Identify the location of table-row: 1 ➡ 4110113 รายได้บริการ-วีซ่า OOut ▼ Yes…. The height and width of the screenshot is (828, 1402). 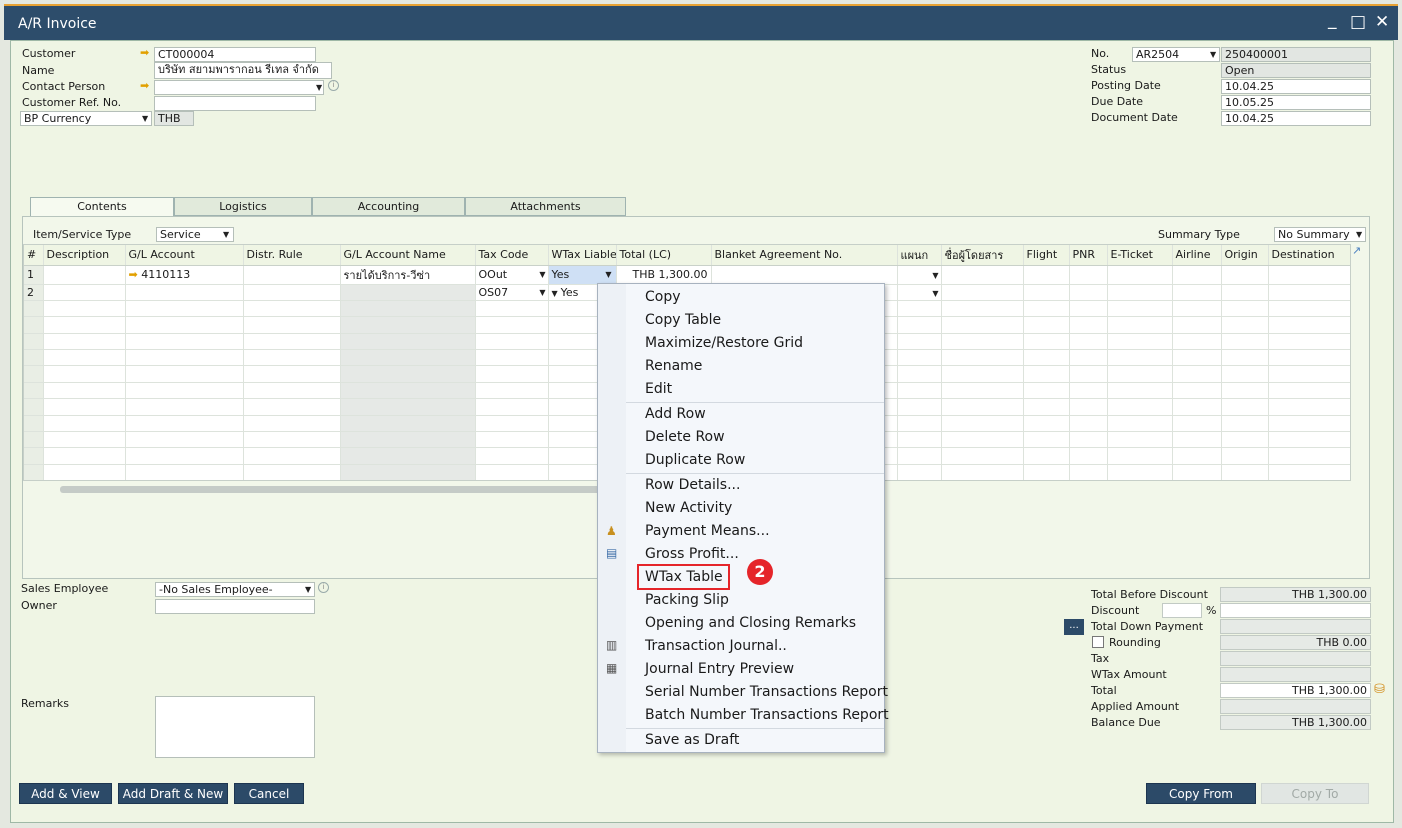
(687, 275).